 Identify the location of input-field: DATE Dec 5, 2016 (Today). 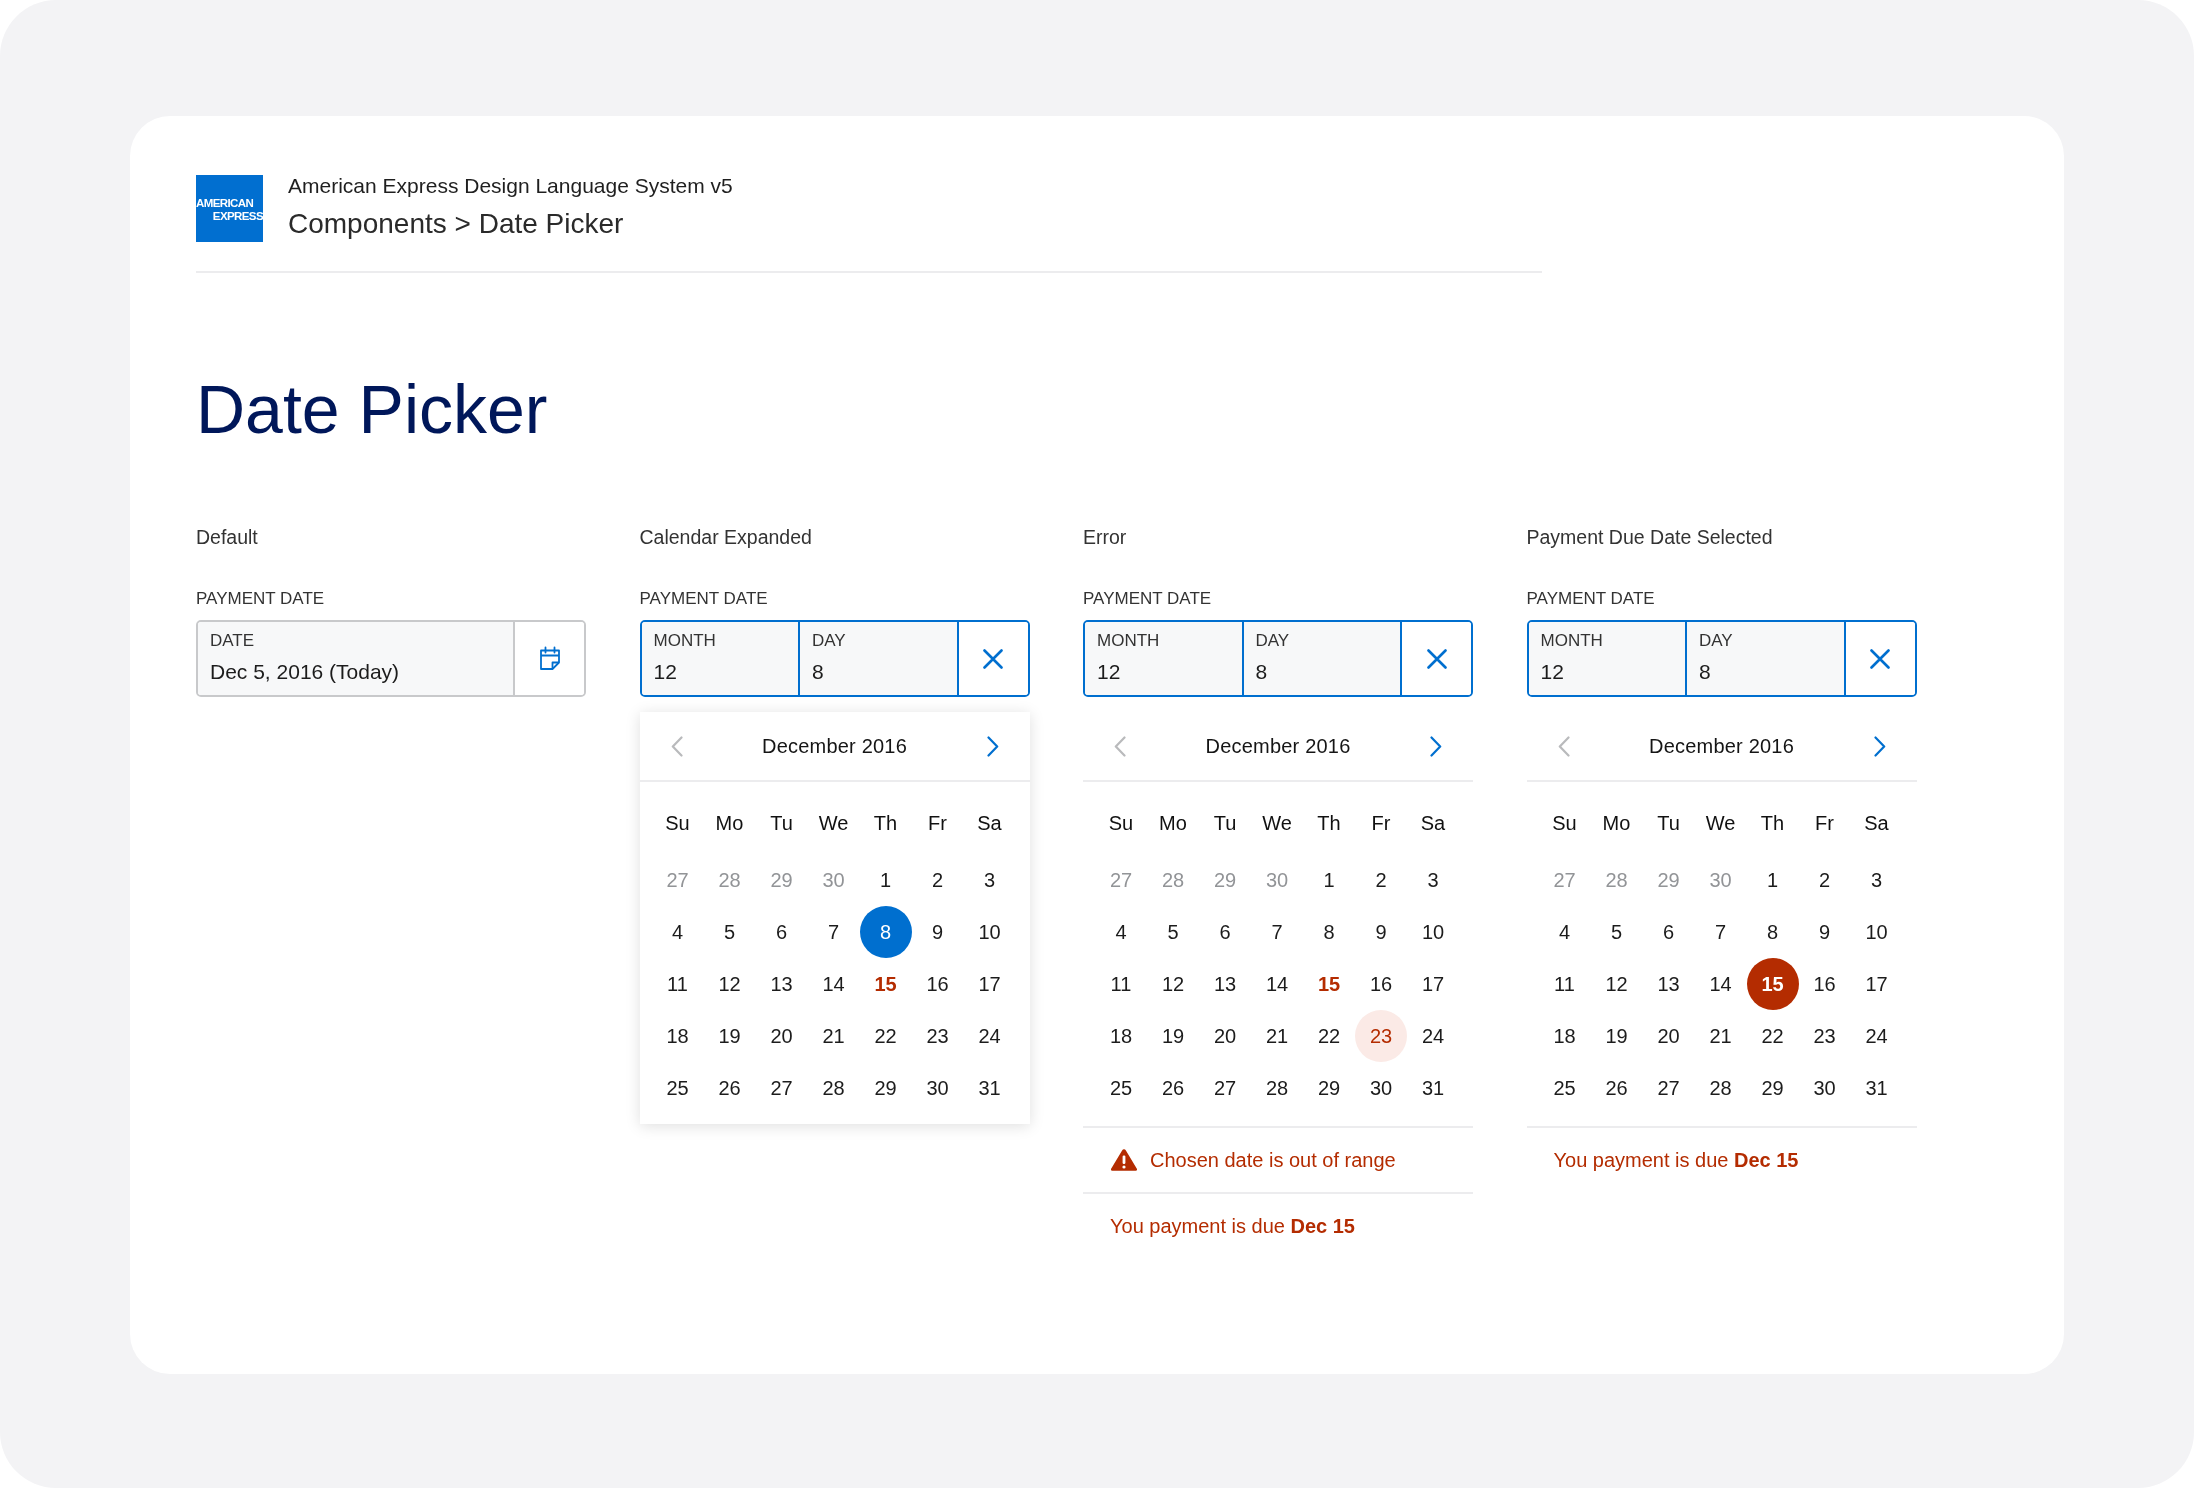
(356, 658).